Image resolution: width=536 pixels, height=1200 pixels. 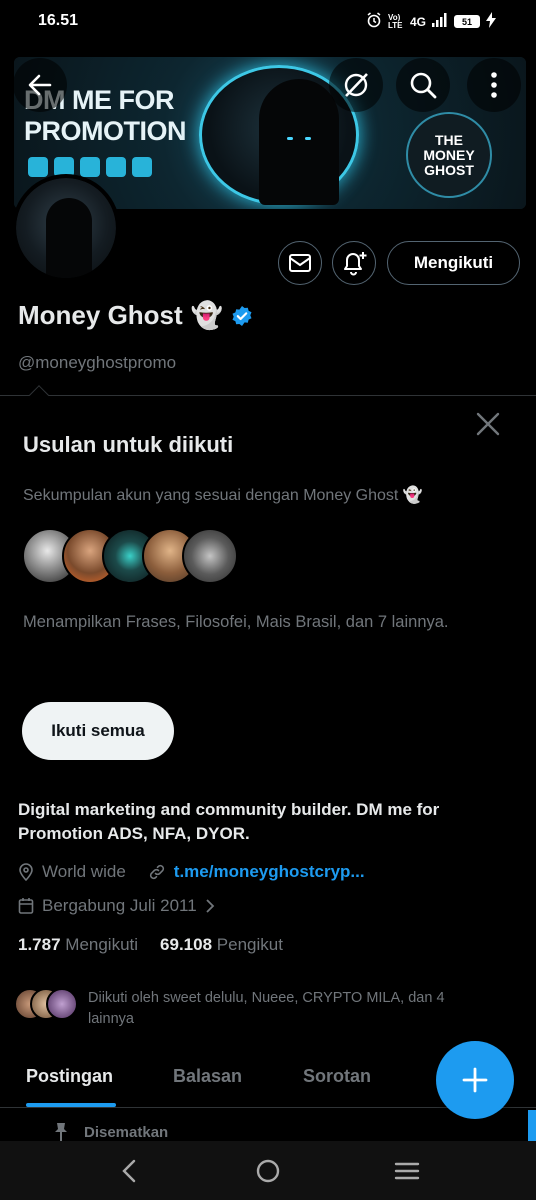 I want to click on location-pin-icon, so click(x=26, y=872).